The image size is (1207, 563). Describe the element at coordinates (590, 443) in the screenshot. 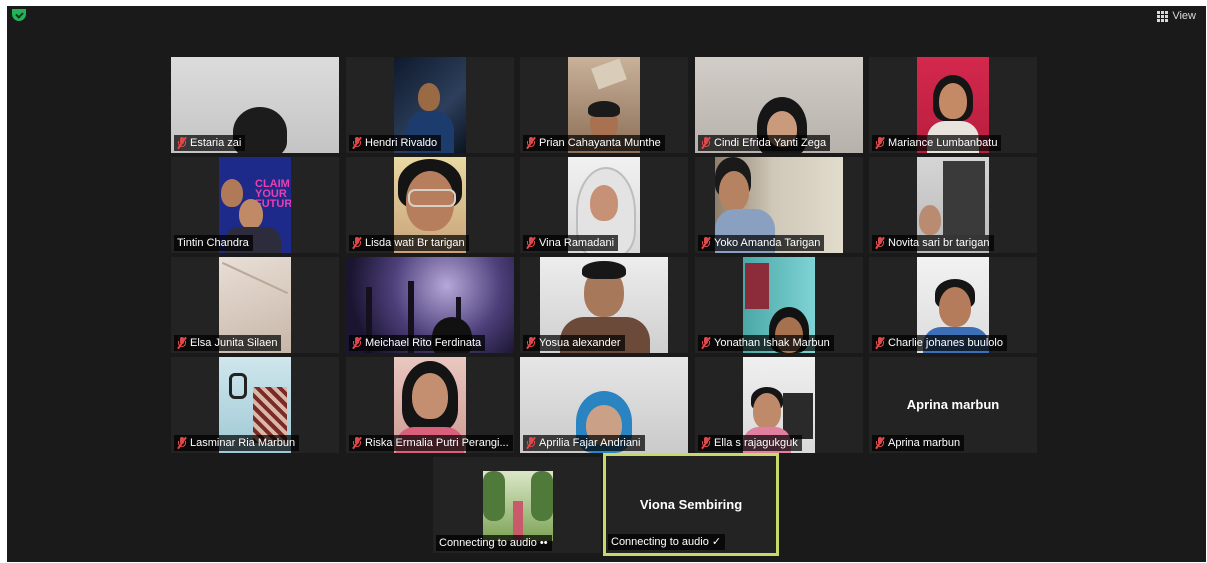

I see `participant-name: Aprilia Fajar Andriani` at that location.